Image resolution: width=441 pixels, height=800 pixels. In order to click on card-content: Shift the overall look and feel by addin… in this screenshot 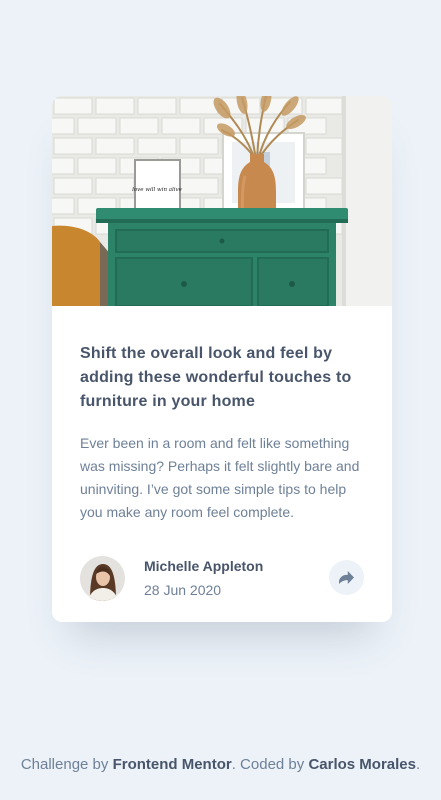, I will do `click(224, 433)`.